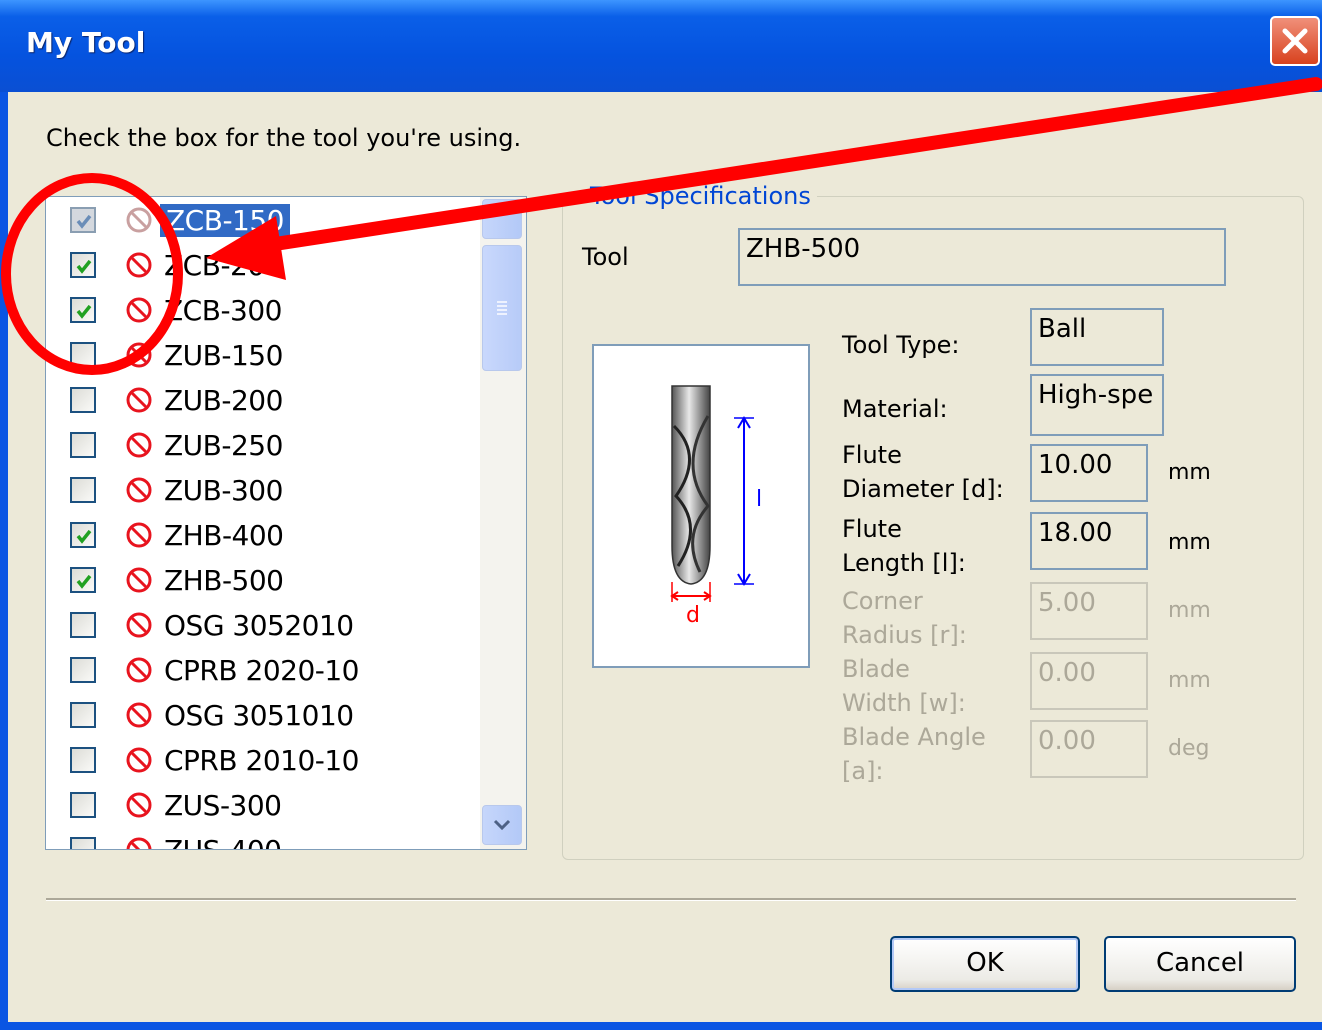  What do you see at coordinates (671, 899) in the screenshot?
I see `separator` at bounding box center [671, 899].